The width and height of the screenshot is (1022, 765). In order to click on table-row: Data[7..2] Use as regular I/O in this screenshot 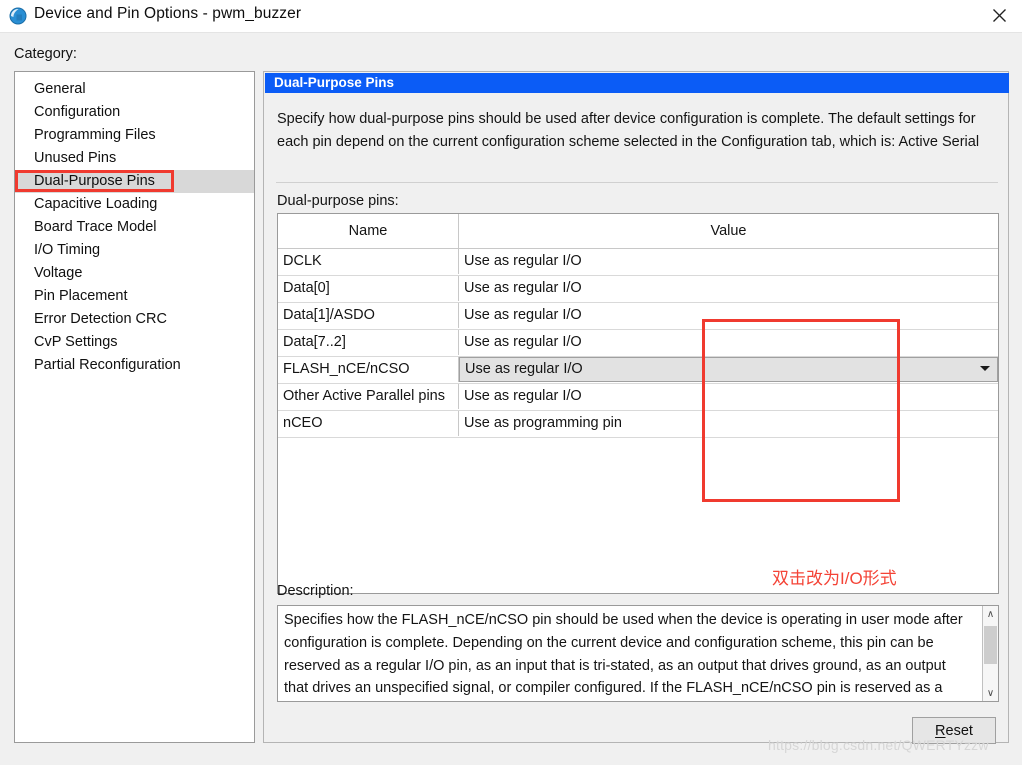, I will do `click(638, 343)`.